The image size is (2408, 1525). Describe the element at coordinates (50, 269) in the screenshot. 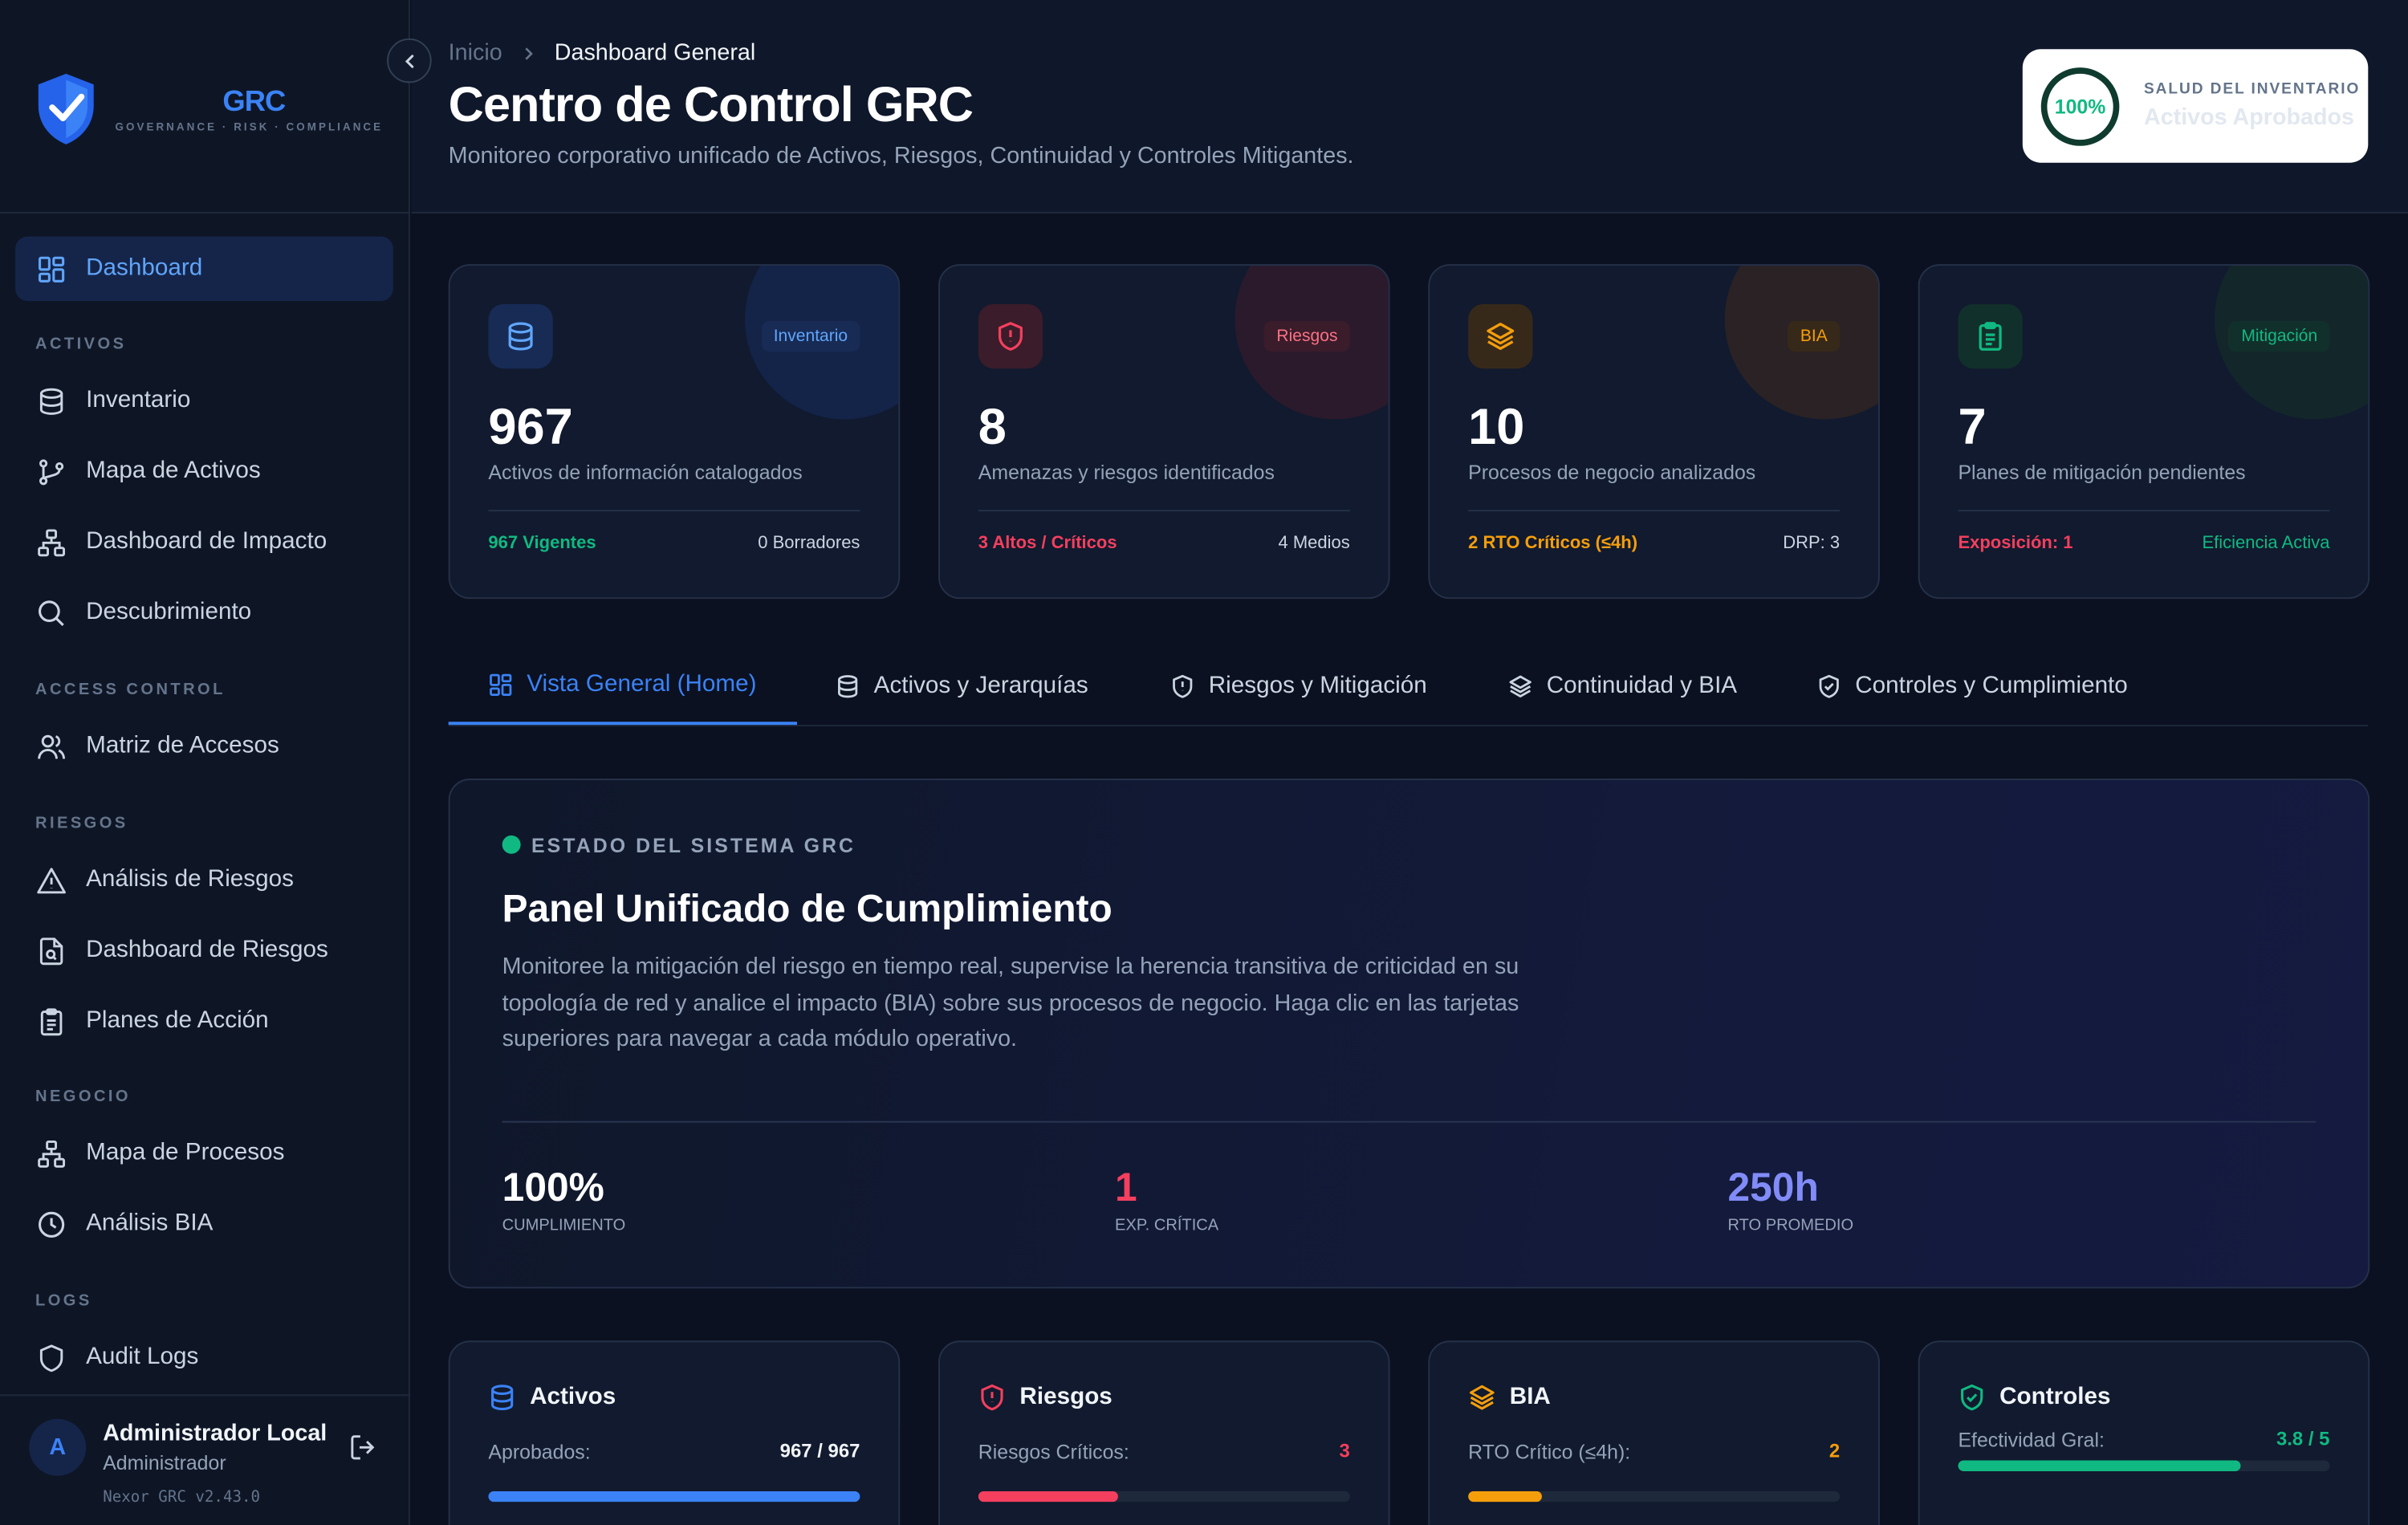

I see `grid-icon` at that location.